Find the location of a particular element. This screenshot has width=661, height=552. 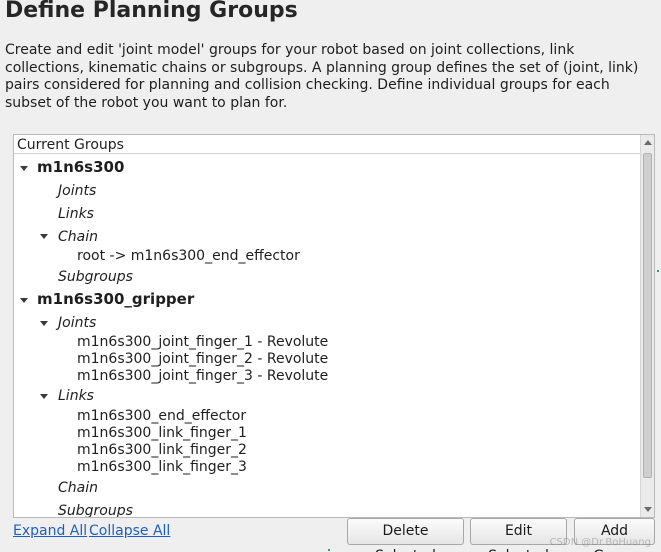

expand-all-link: Expand All is located at coordinates (50, 531).